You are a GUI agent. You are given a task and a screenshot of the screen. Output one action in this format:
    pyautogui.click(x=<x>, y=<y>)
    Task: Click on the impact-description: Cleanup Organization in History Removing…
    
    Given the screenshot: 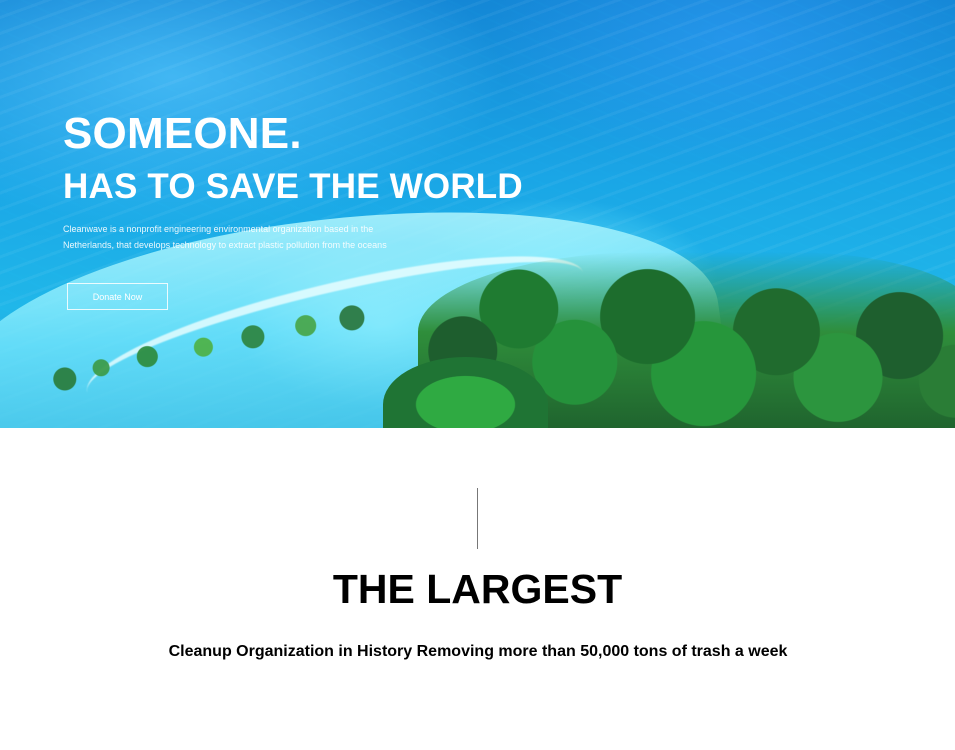 What is the action you would take?
    pyautogui.click(x=478, y=651)
    